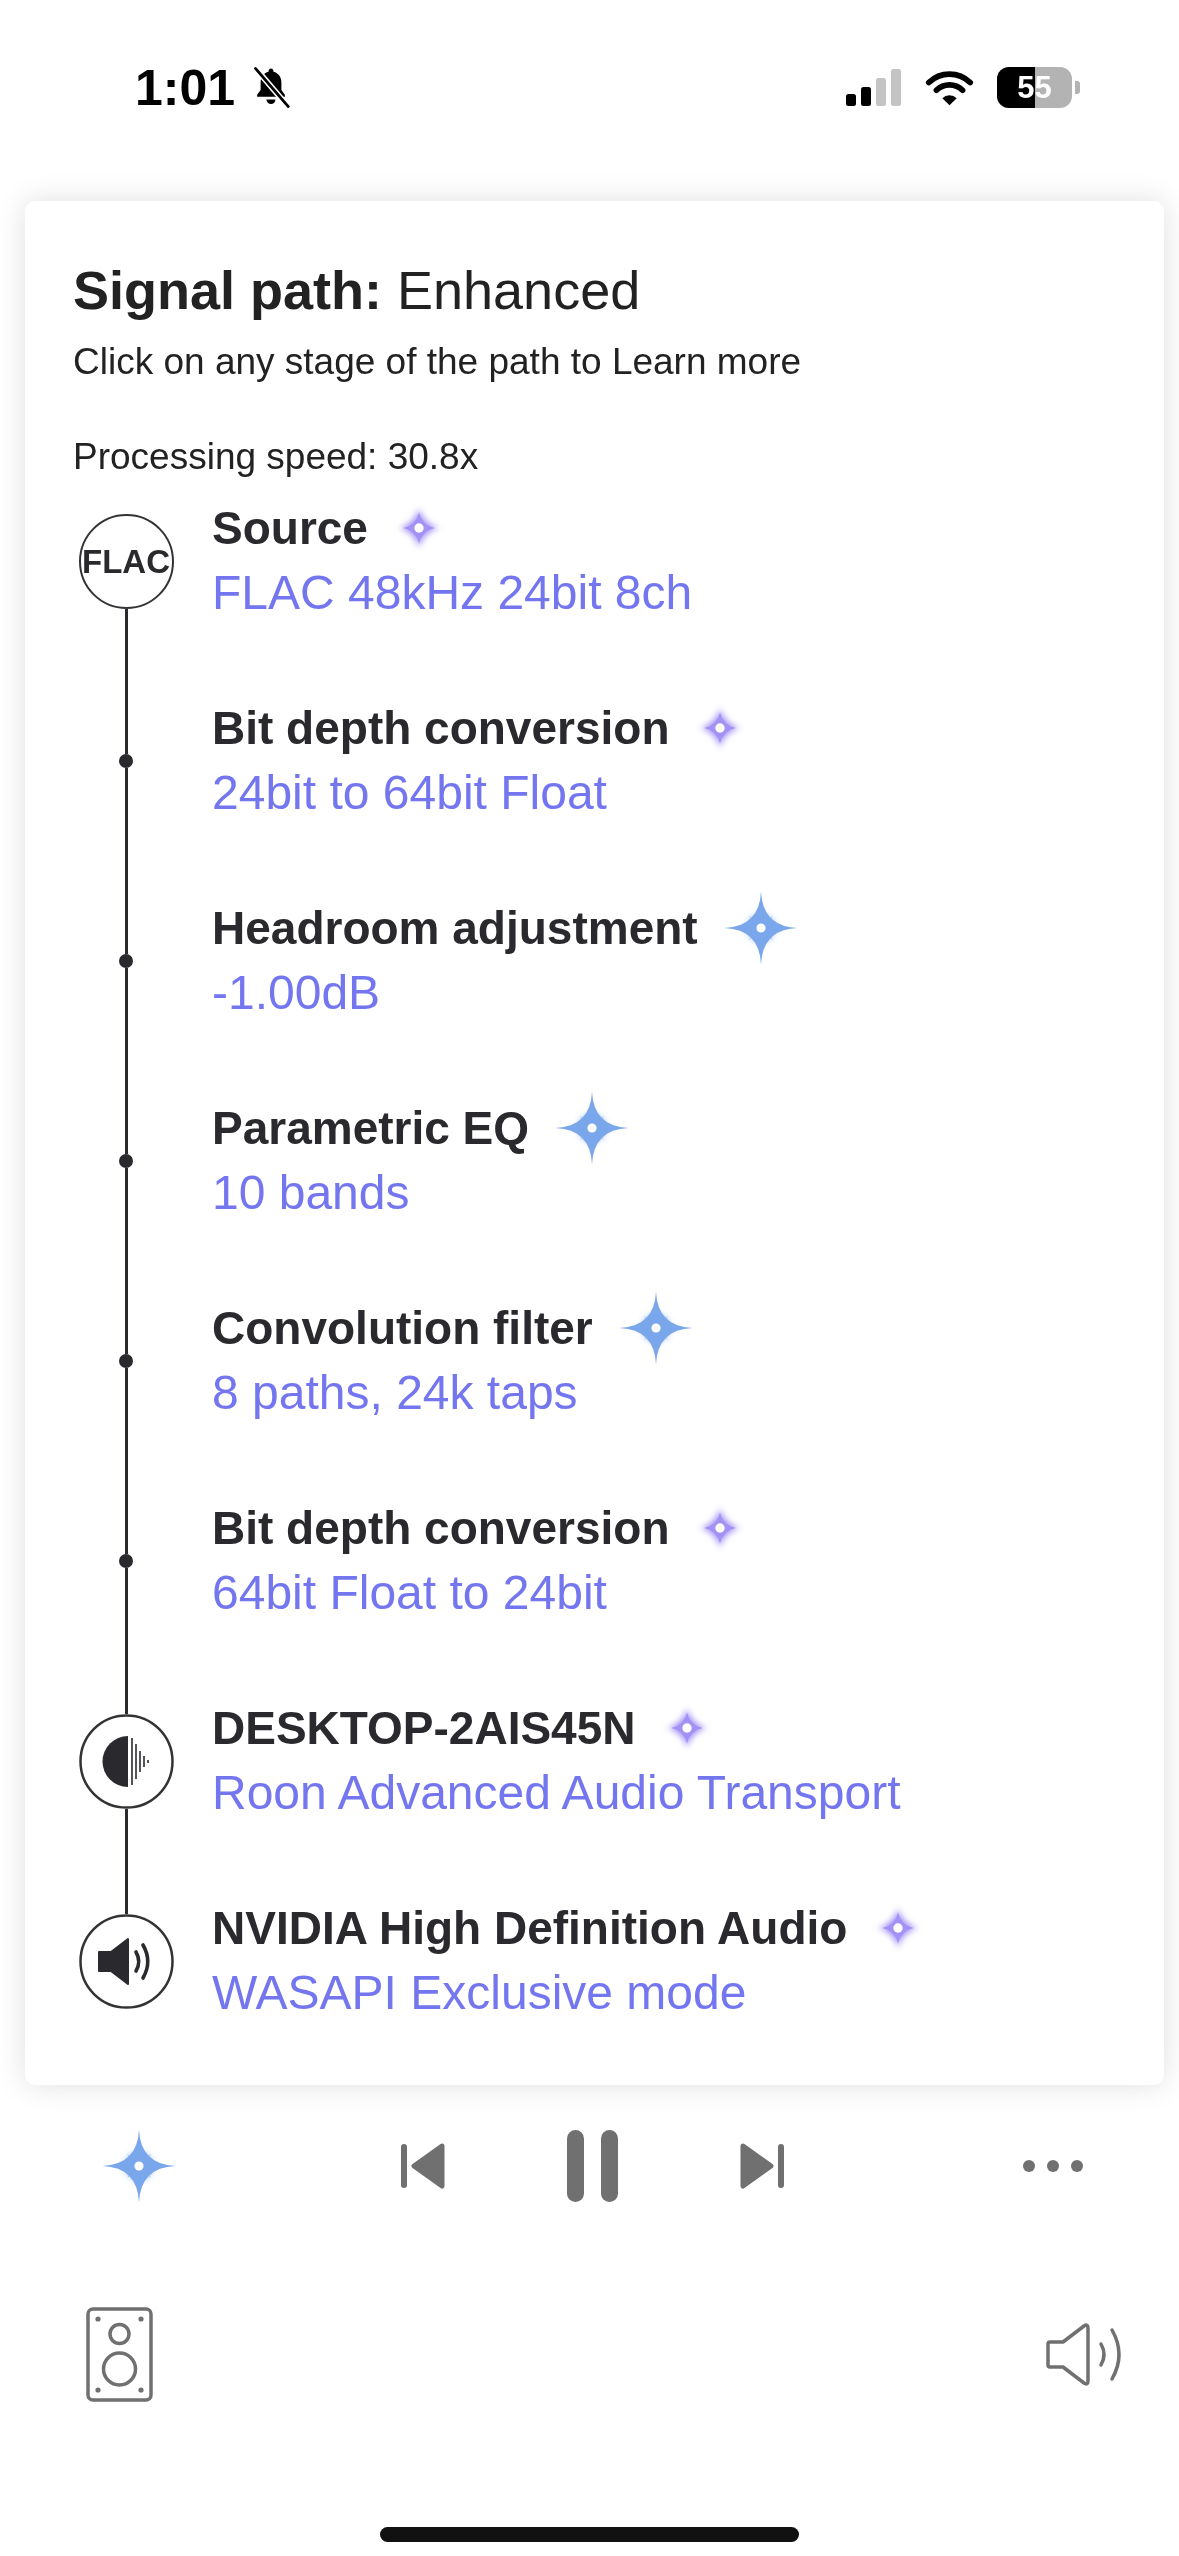 The width and height of the screenshot is (1179, 2556). Describe the element at coordinates (949, 87) in the screenshot. I see `wifi-icon` at that location.